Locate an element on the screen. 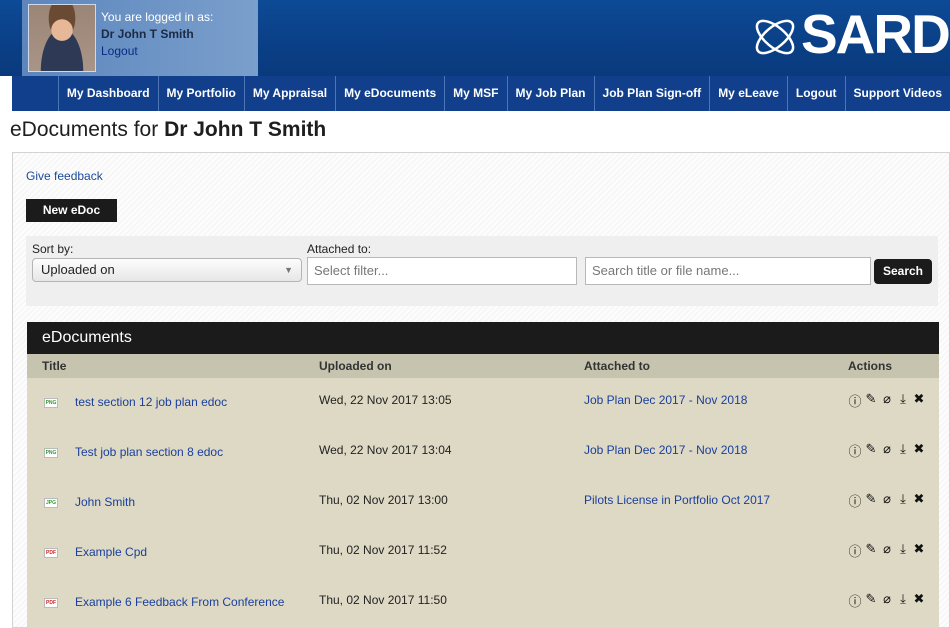  nav-item-support-videos: Support Videos is located at coordinates (898, 93).